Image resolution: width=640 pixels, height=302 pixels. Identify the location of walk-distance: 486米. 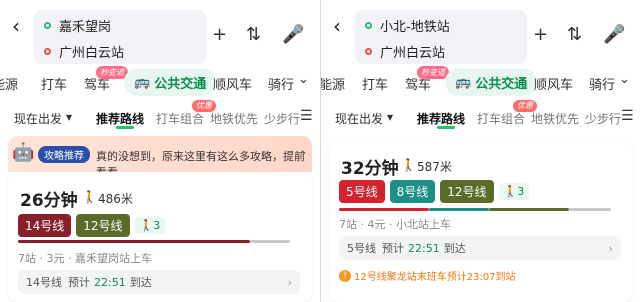
(115, 199).